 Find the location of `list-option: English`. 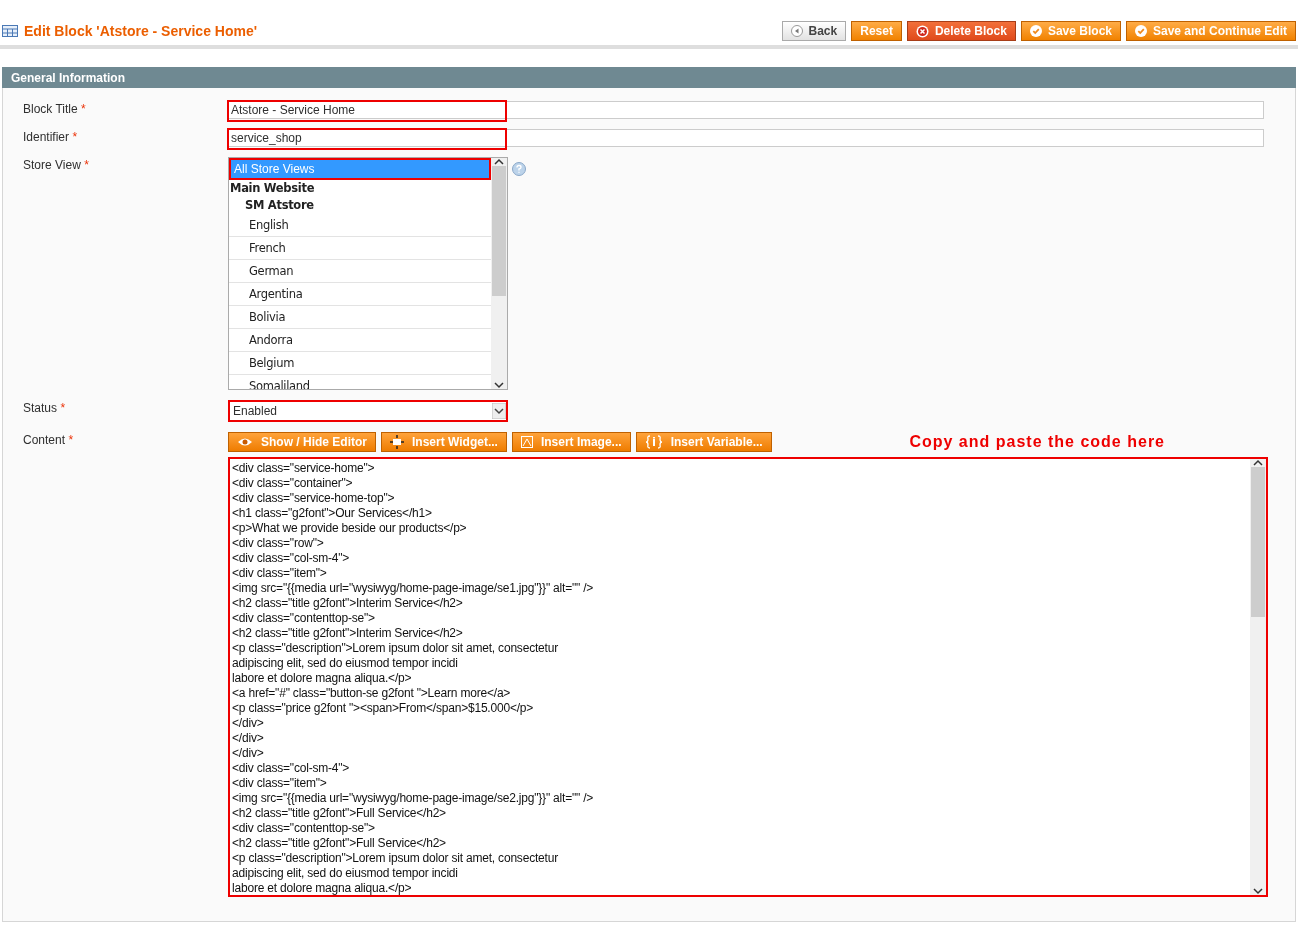

list-option: English is located at coordinates (360, 225).